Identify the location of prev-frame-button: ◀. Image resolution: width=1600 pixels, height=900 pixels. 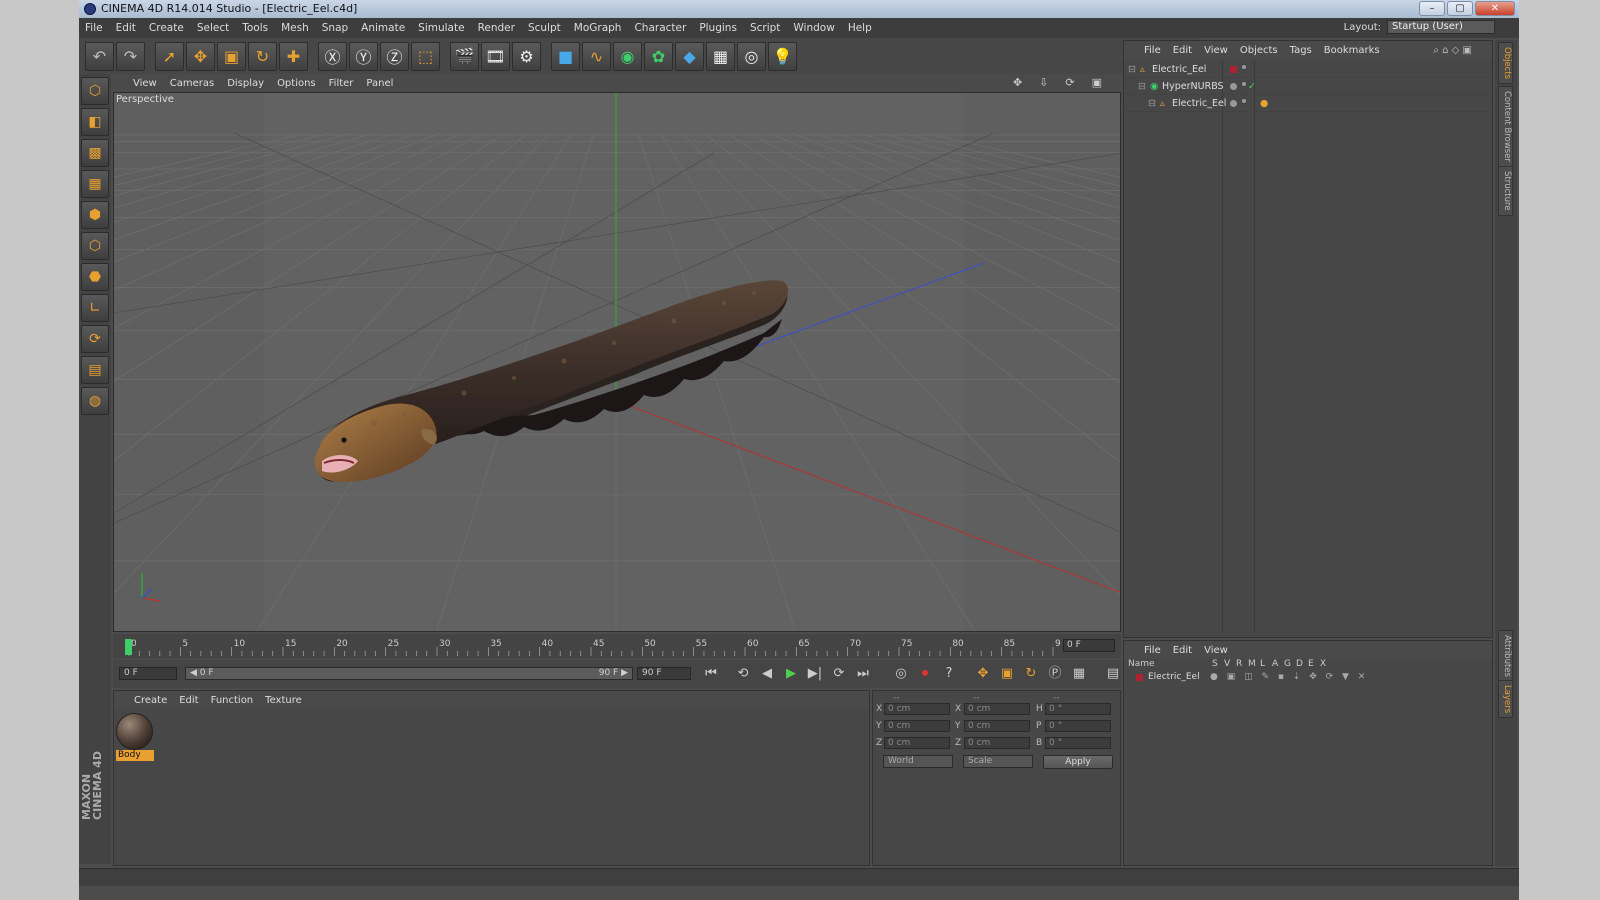
(767, 674).